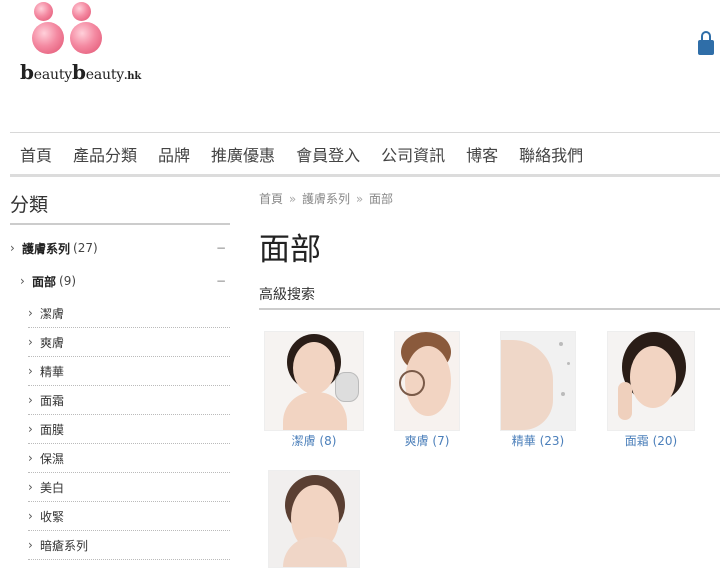 Image resolution: width=720 pixels, height=568 pixels. I want to click on category-face: › 面部 (9) −, so click(120, 281).